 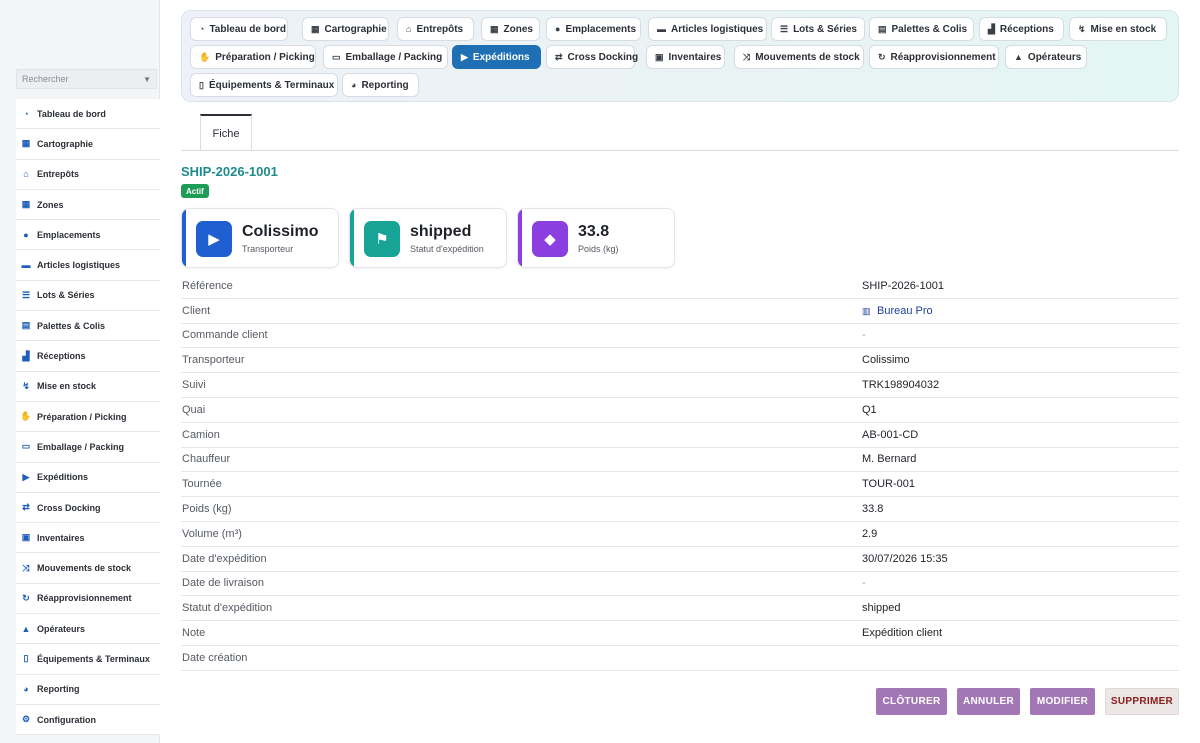 What do you see at coordinates (864, 335) in the screenshot?
I see `field-value: -` at bounding box center [864, 335].